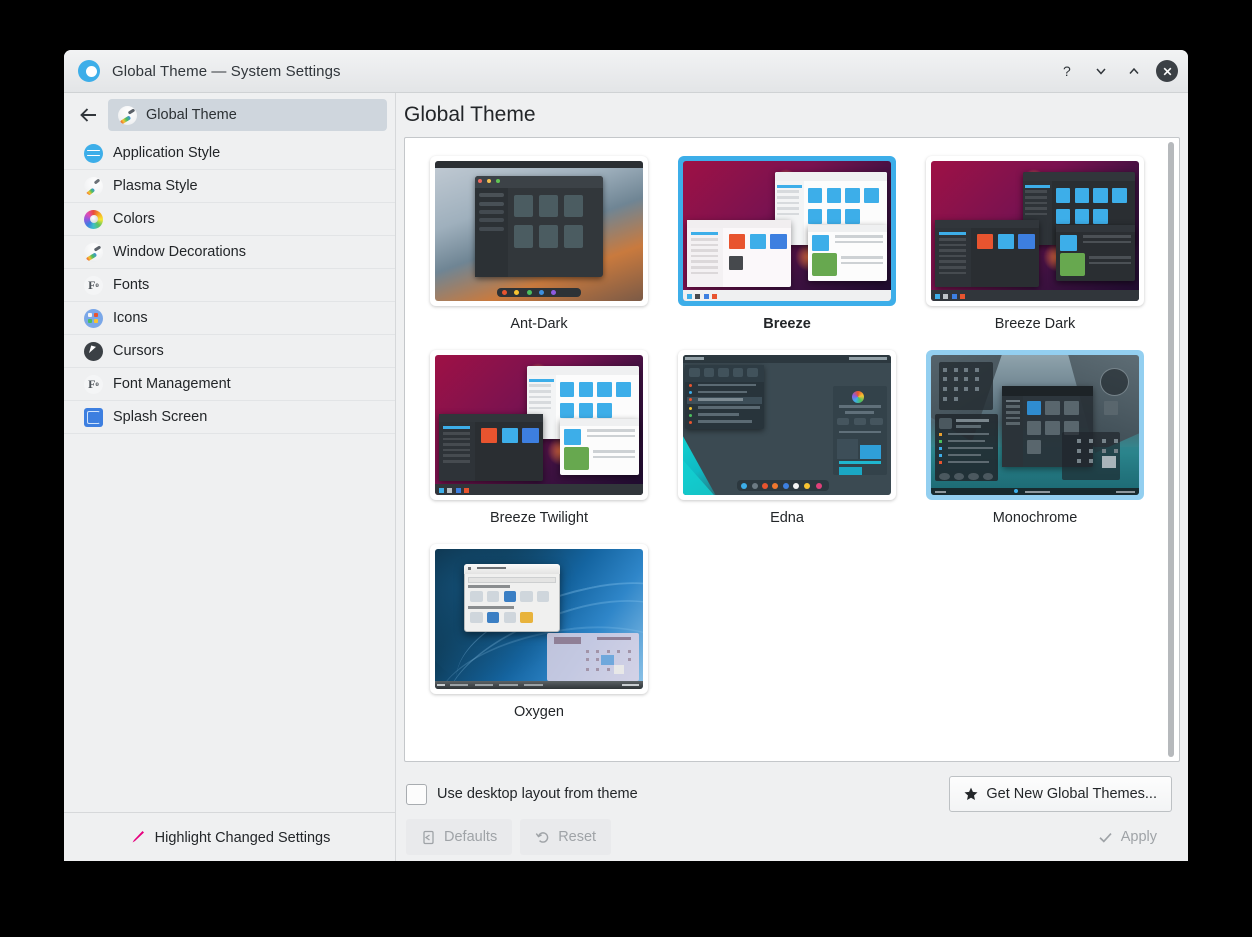 The height and width of the screenshot is (937, 1252). I want to click on sidebar-item-label: Cursors, so click(138, 351).